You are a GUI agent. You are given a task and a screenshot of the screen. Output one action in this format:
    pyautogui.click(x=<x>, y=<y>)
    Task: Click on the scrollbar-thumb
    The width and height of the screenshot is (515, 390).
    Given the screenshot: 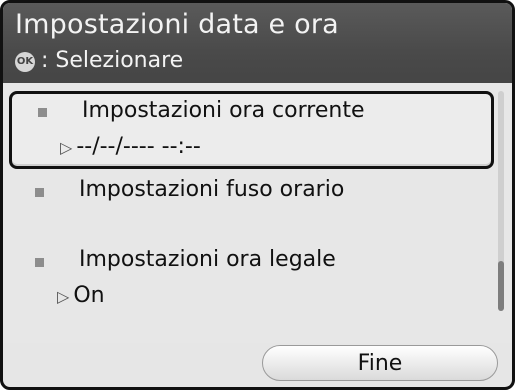 What is the action you would take?
    pyautogui.click(x=501, y=286)
    